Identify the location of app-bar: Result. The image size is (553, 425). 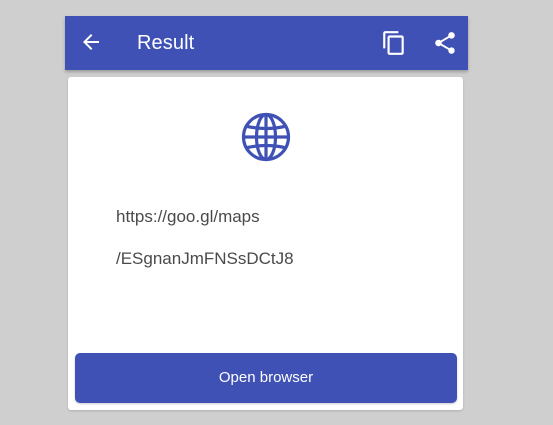
(266, 43).